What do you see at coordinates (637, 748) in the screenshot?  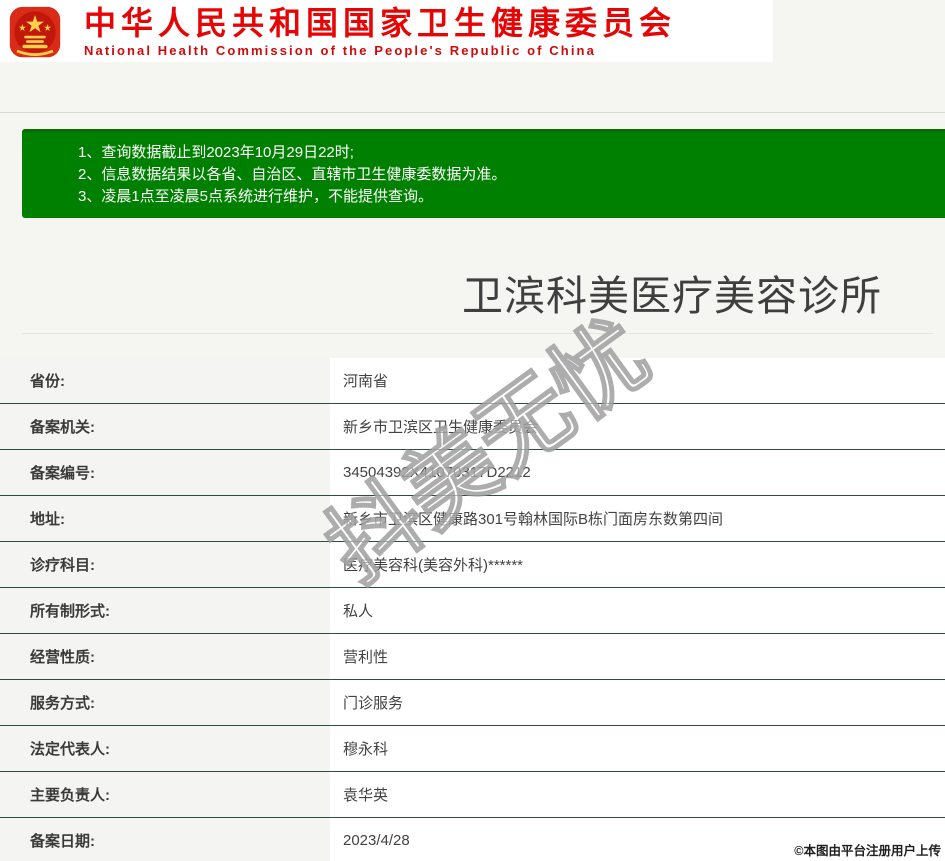 I see `field-value: 穆永科` at bounding box center [637, 748].